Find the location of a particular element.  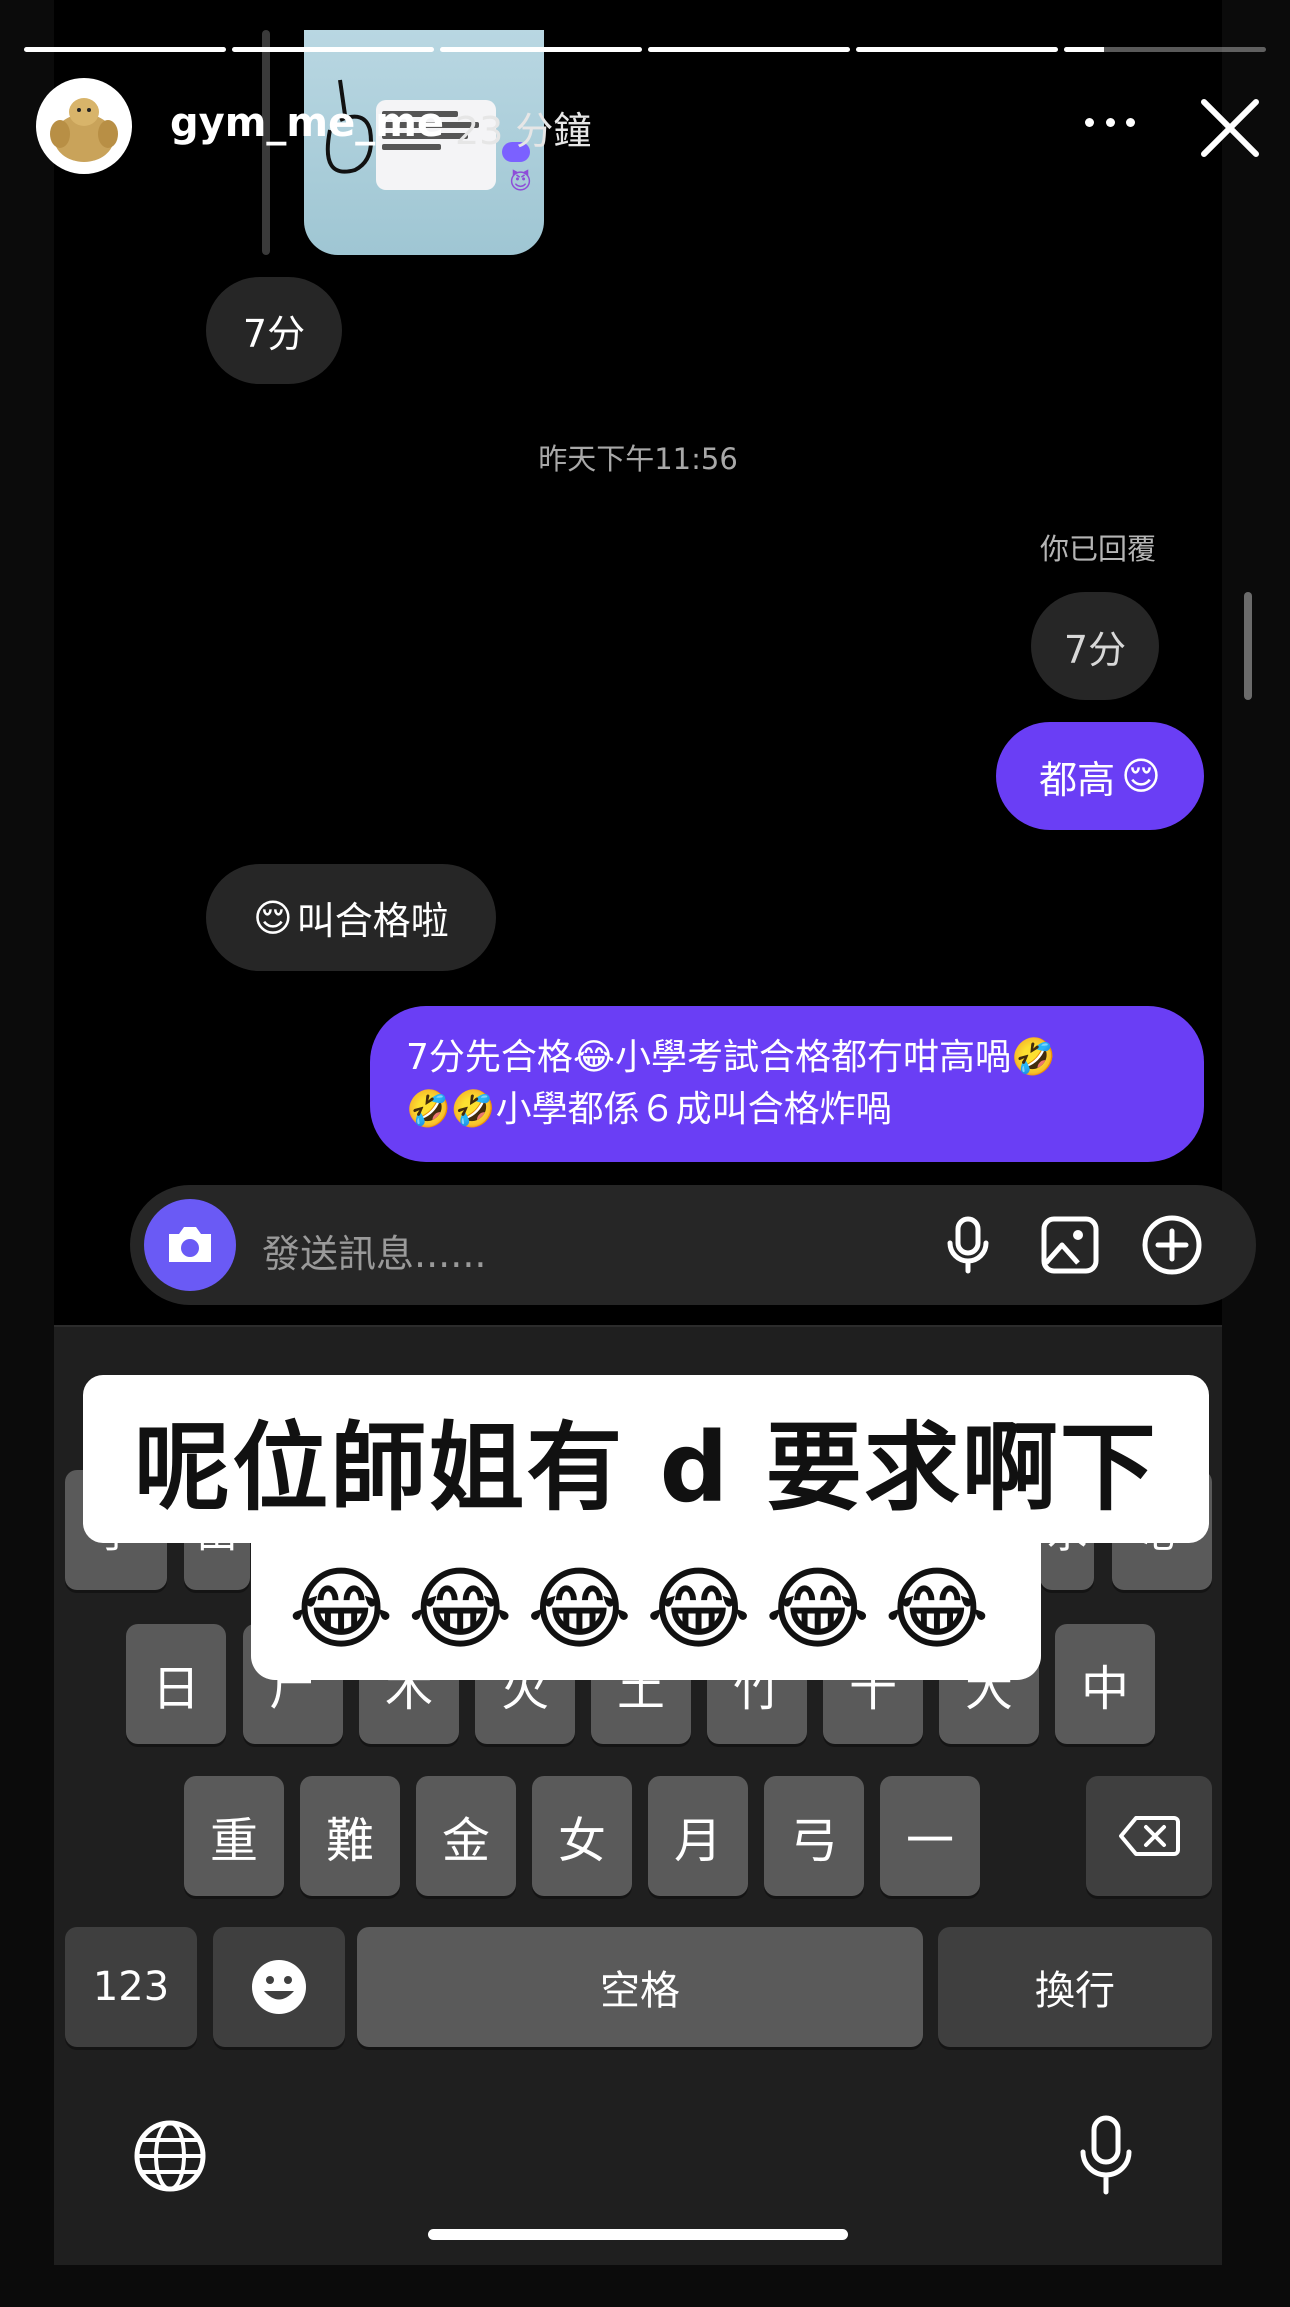

received-message: 7分 is located at coordinates (274, 330).